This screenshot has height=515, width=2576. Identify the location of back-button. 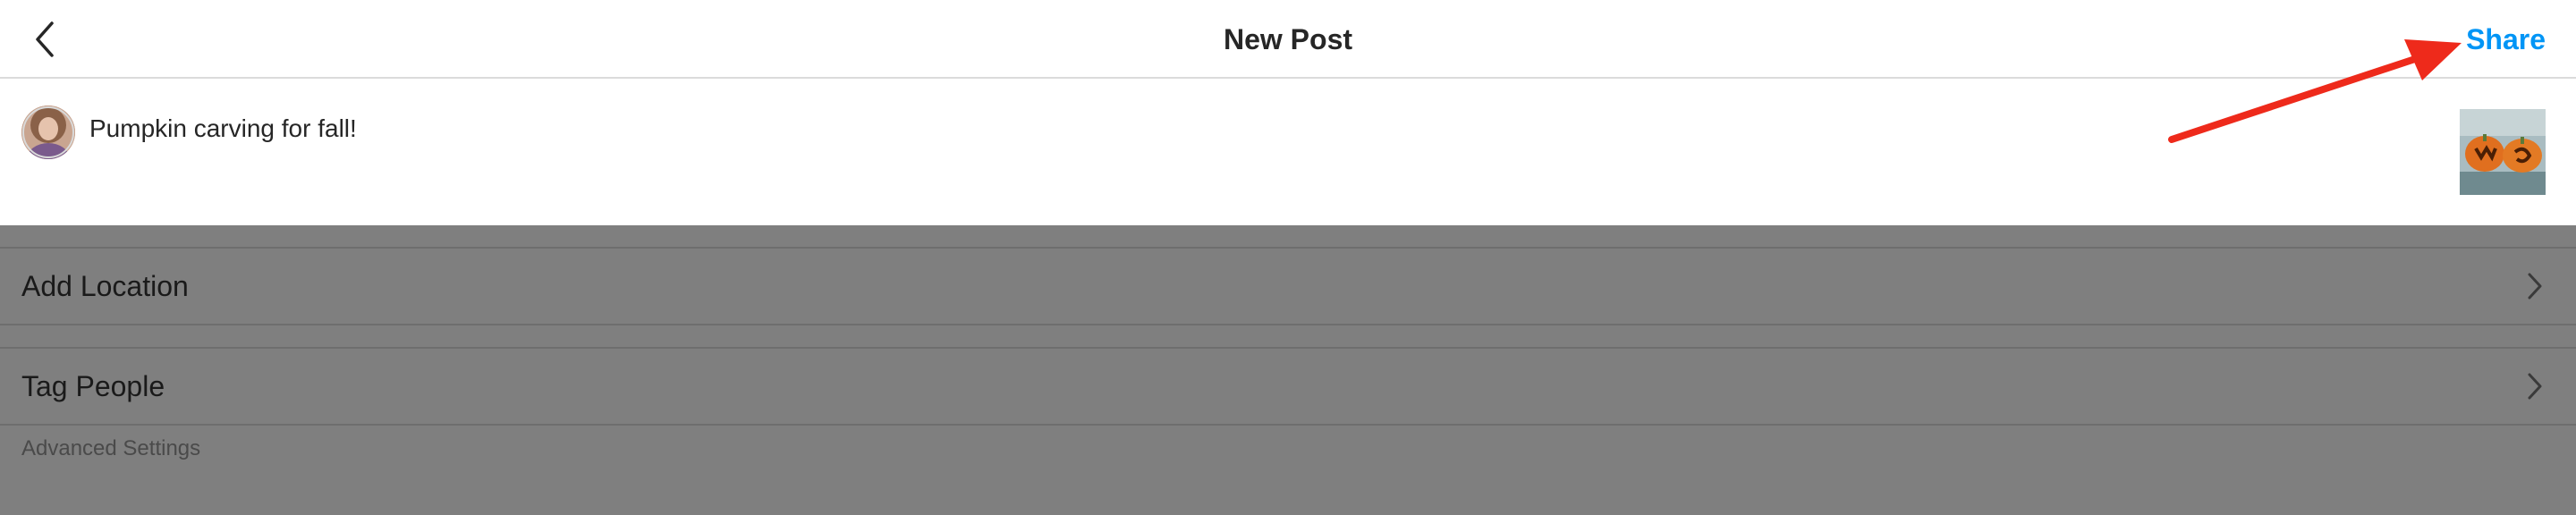
(45, 39).